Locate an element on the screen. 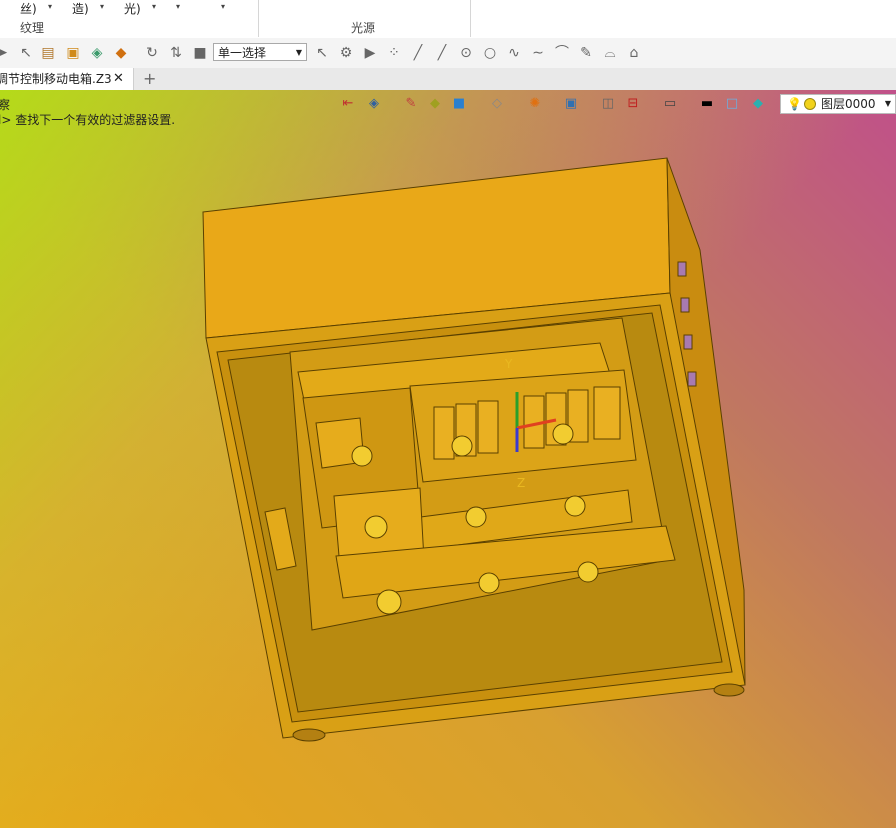 The image size is (896, 828). shape-icon: ◆ is located at coordinates (121, 53).